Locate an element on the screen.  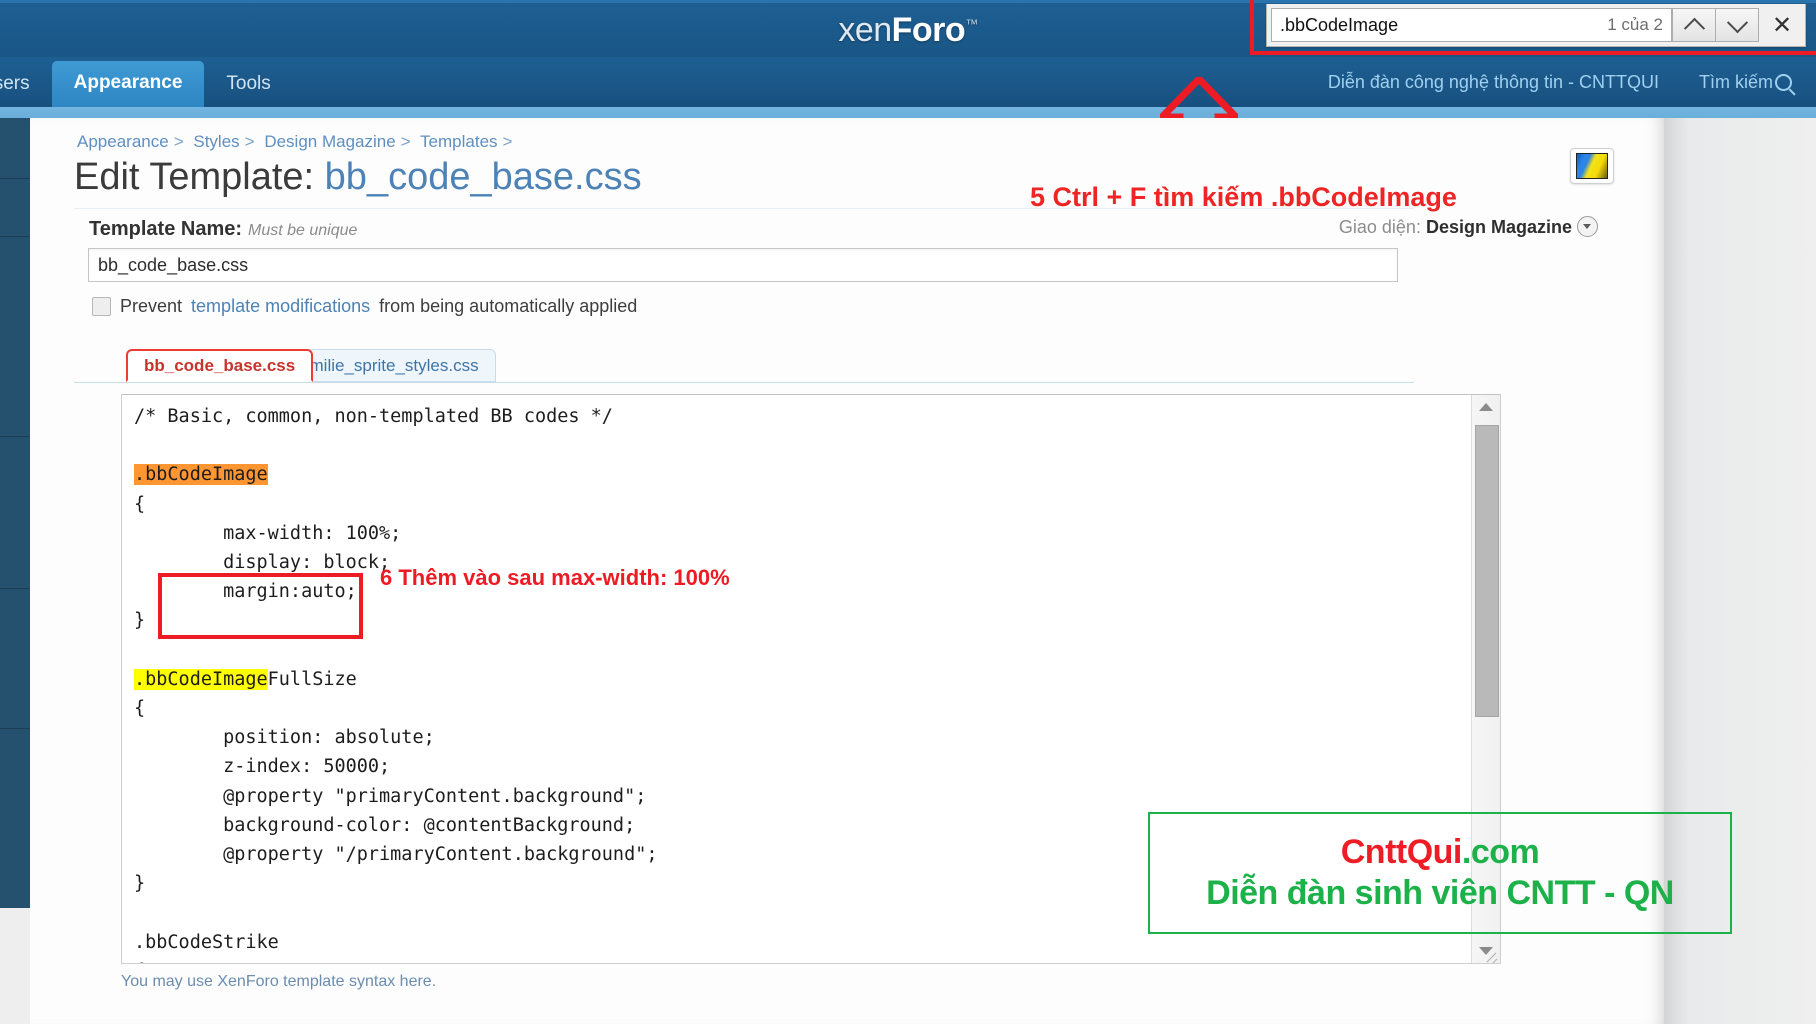
code-line: z-index: 50000; is located at coordinates (262, 767).